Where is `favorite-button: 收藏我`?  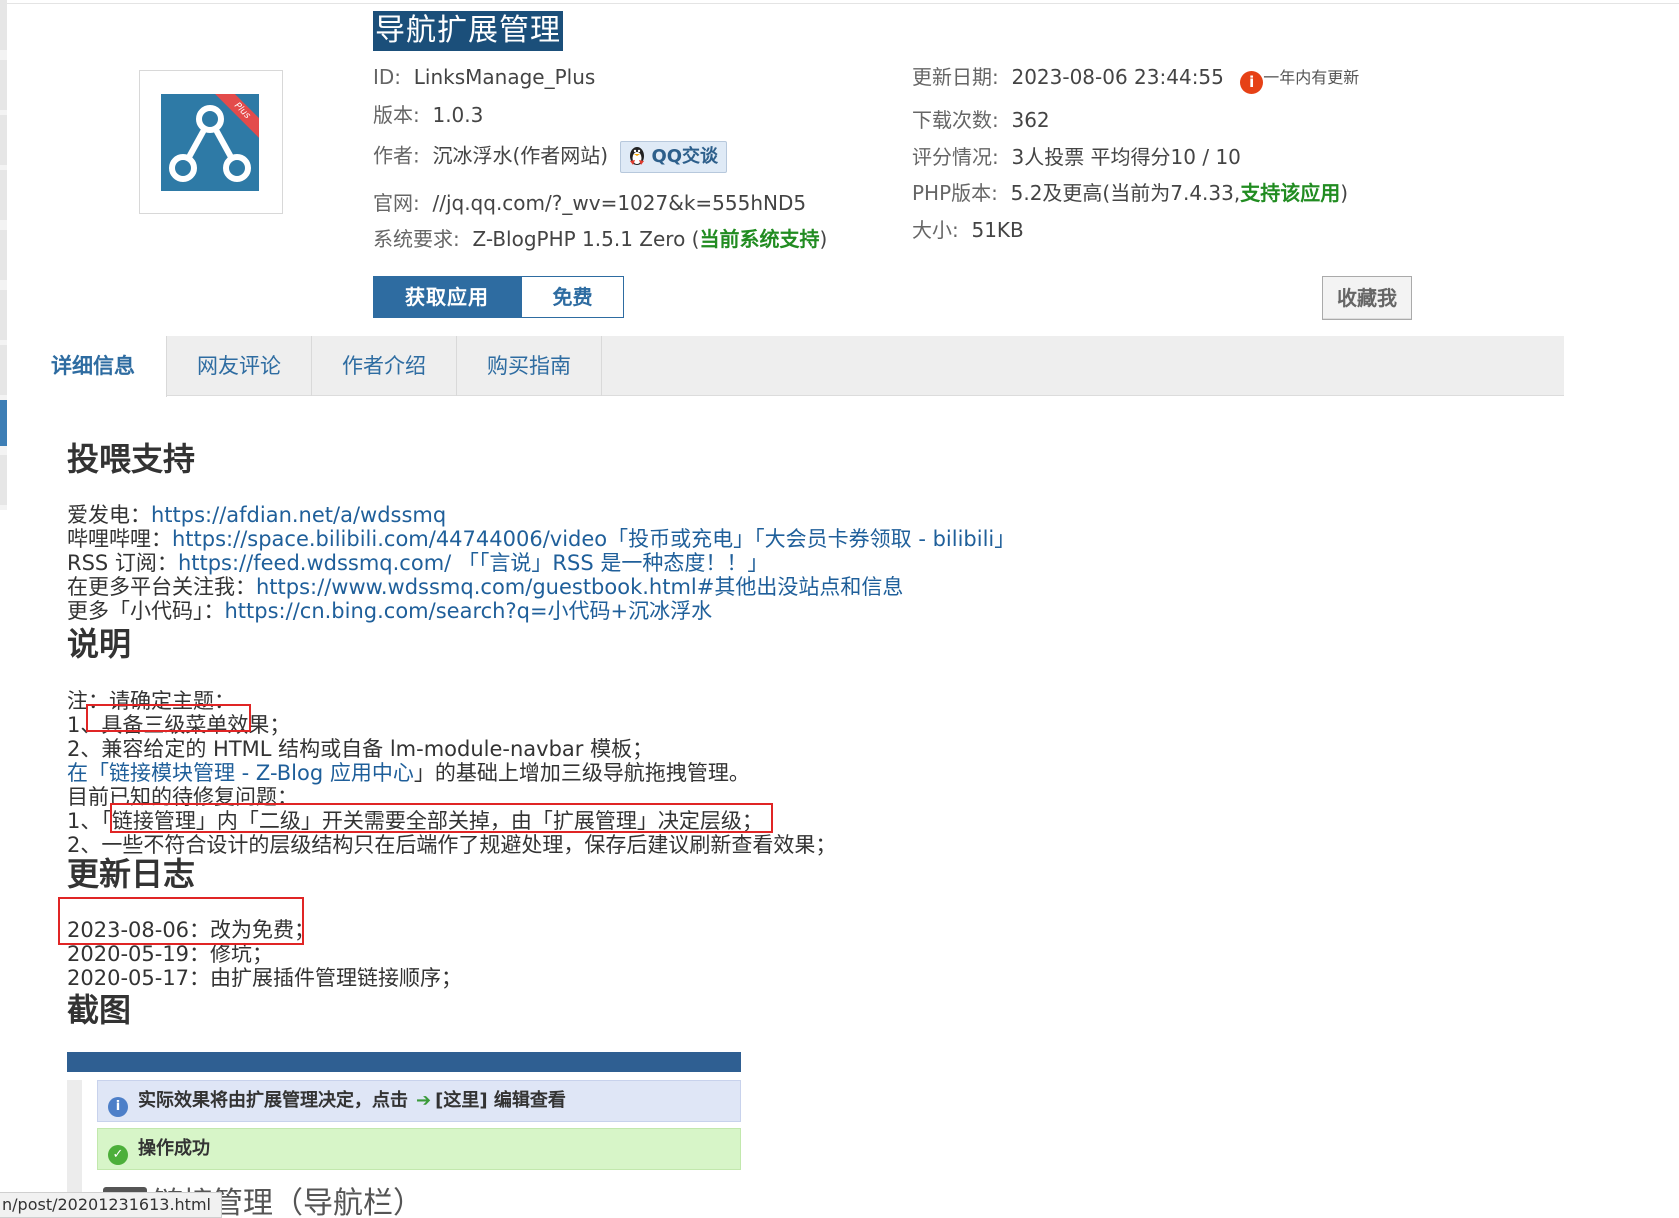
favorite-button: 收藏我 is located at coordinates (1367, 298).